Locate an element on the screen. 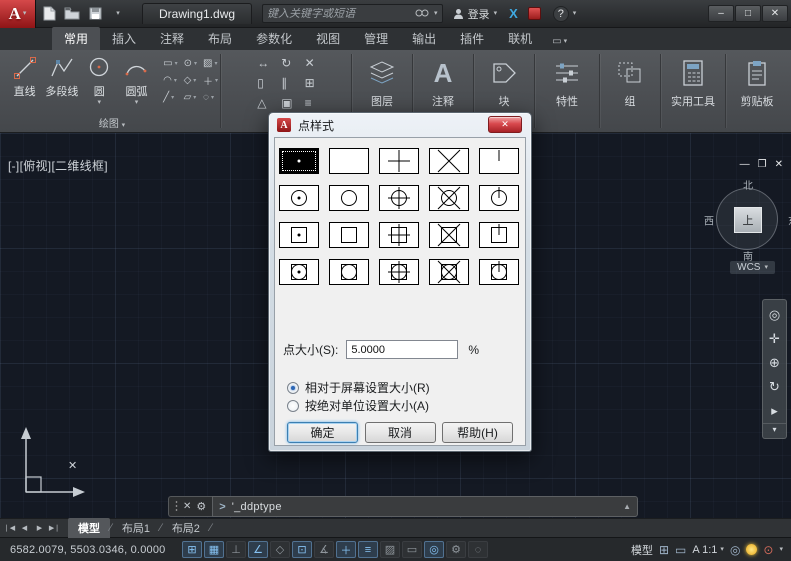 The width and height of the screenshot is (791, 561). hatch-icon: ▨ ▾ is located at coordinates (210, 63).